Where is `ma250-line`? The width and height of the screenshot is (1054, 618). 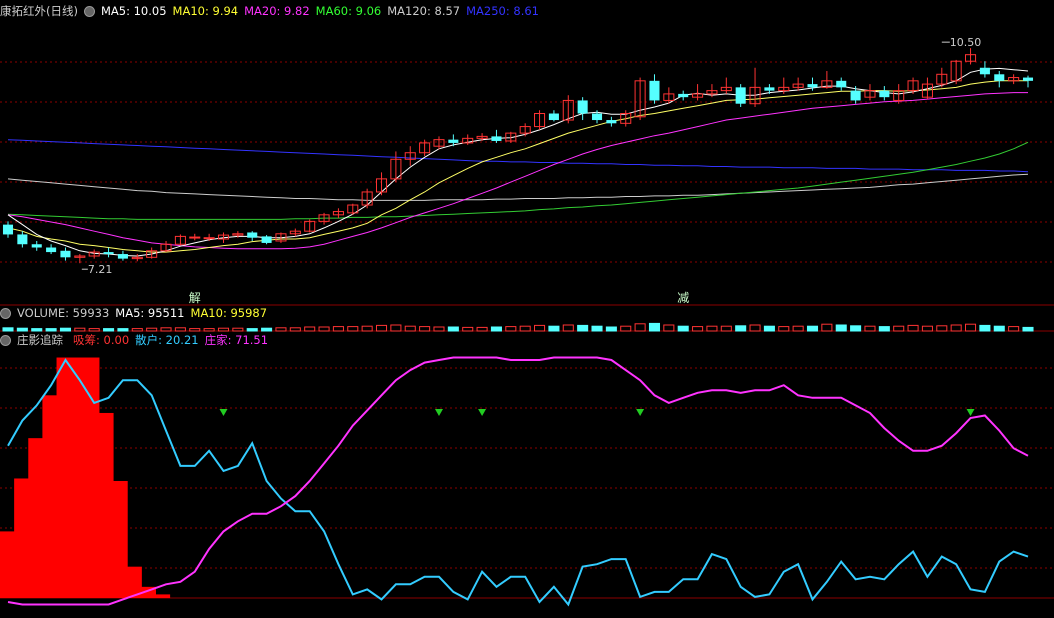
ma250-line is located at coordinates (518, 156).